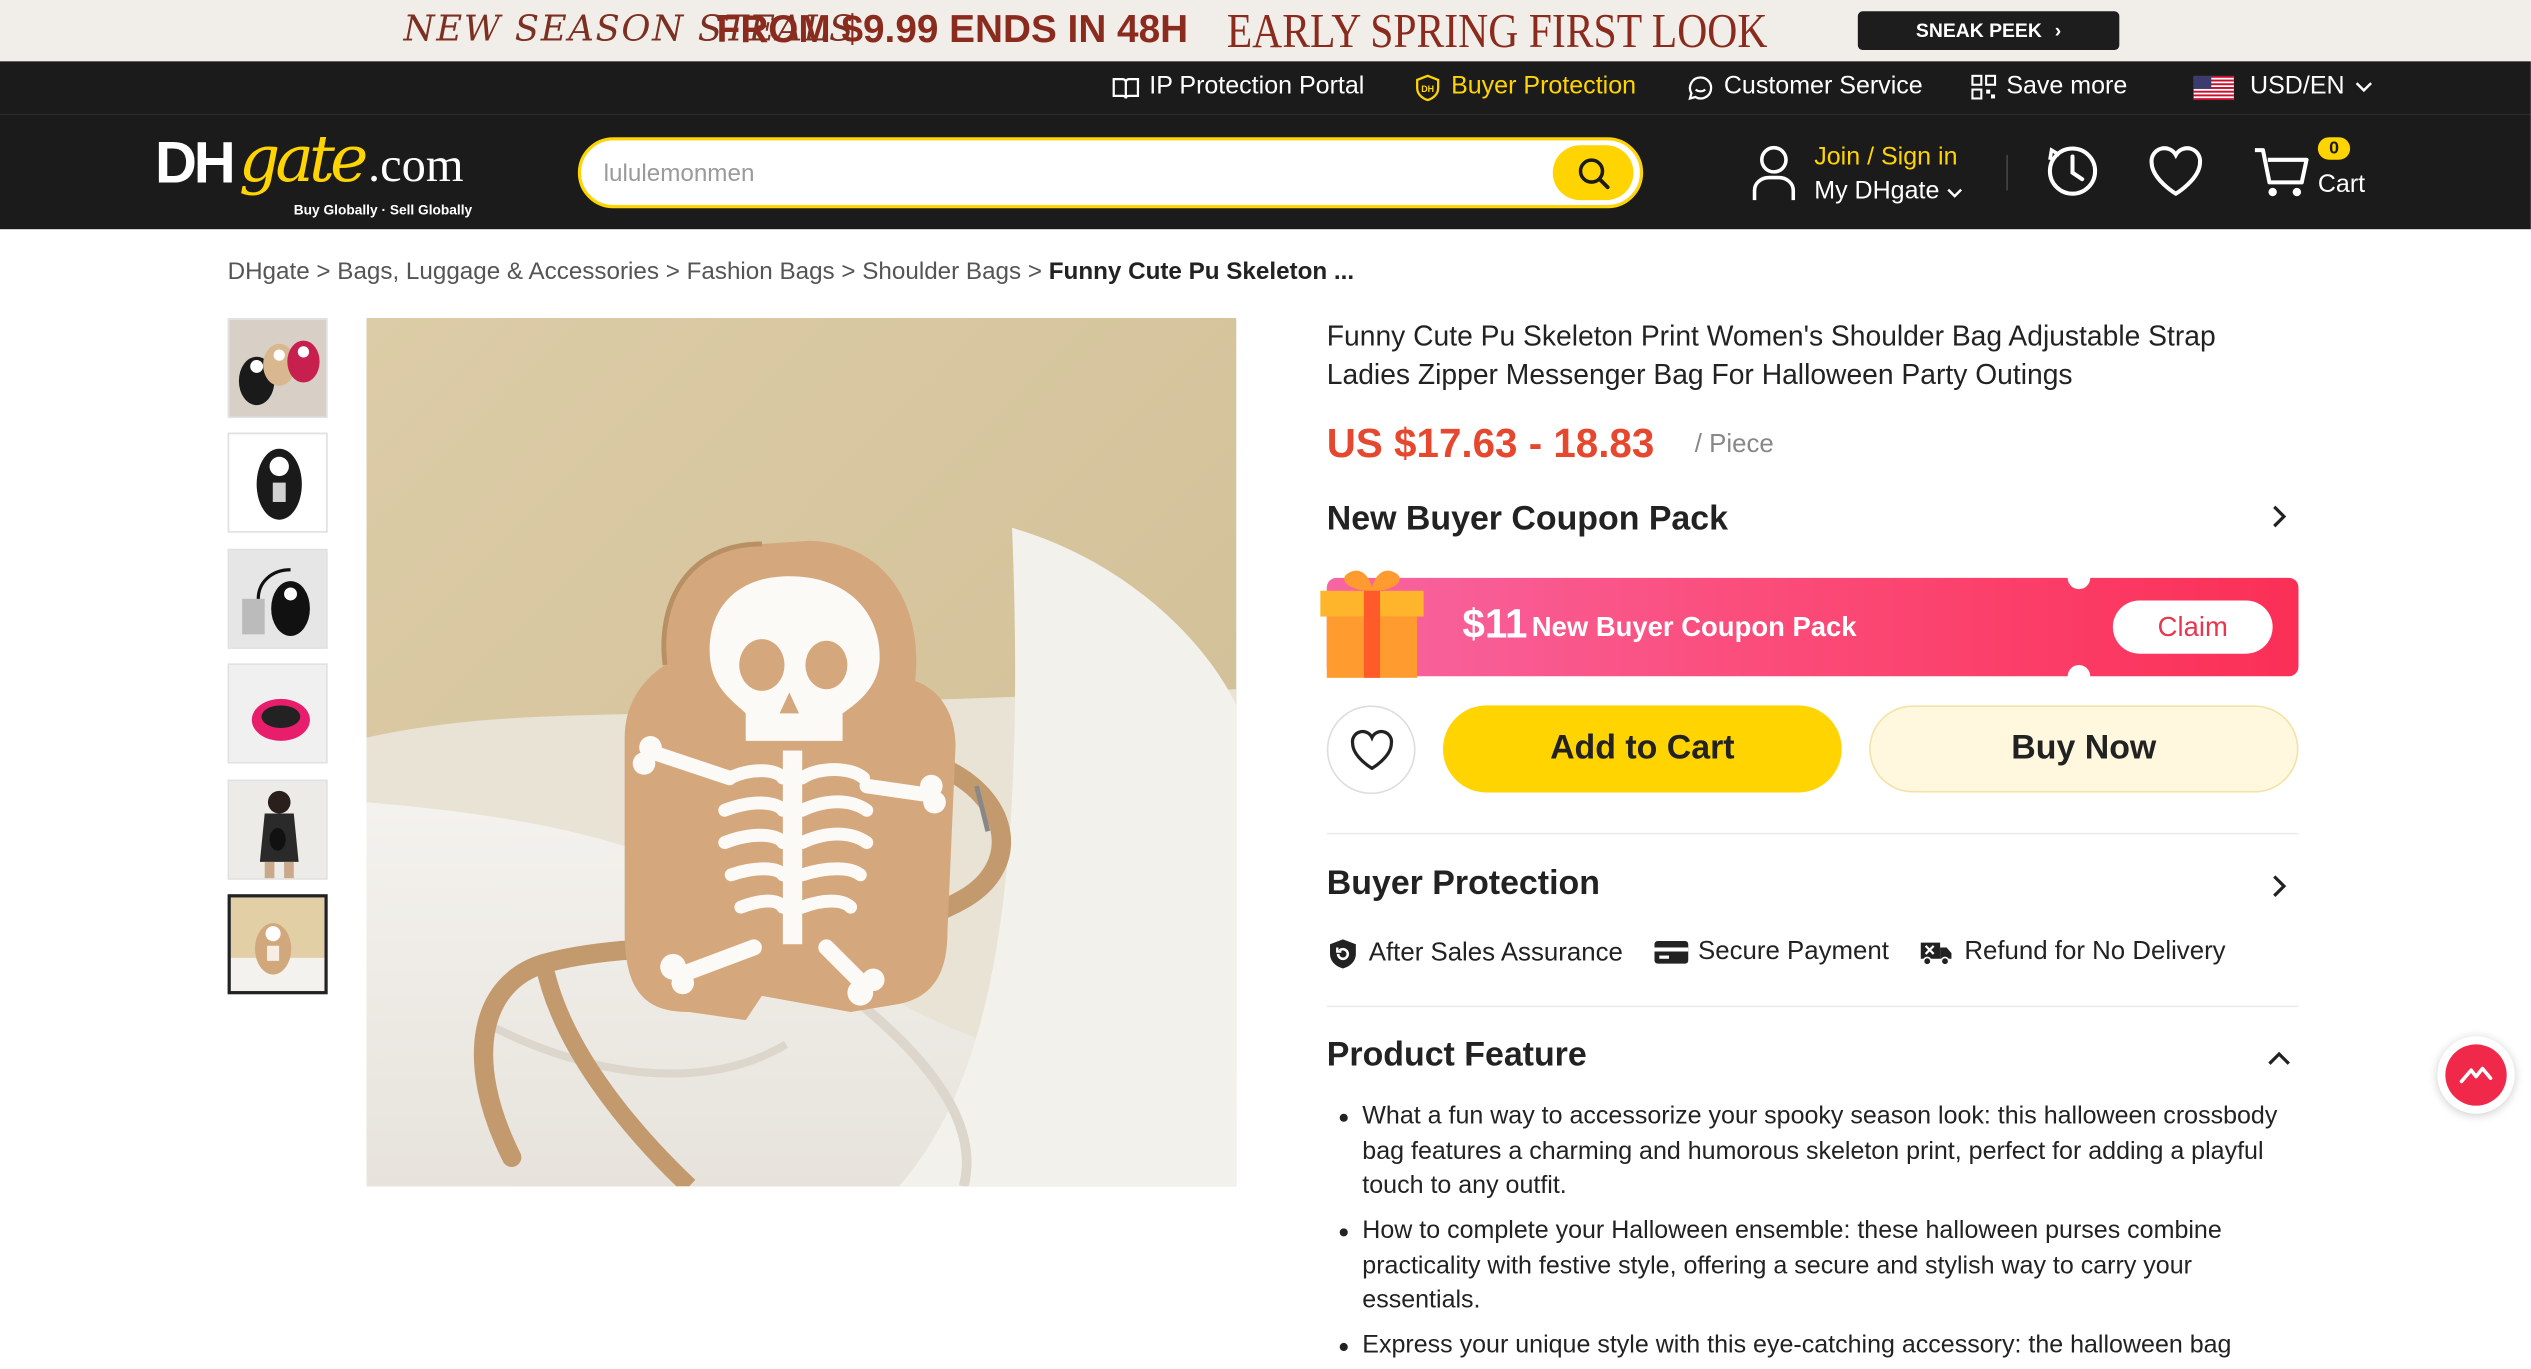  Describe the element at coordinates (2072, 952) in the screenshot. I see `refund-no-delivery: Refund for No Delivery` at that location.